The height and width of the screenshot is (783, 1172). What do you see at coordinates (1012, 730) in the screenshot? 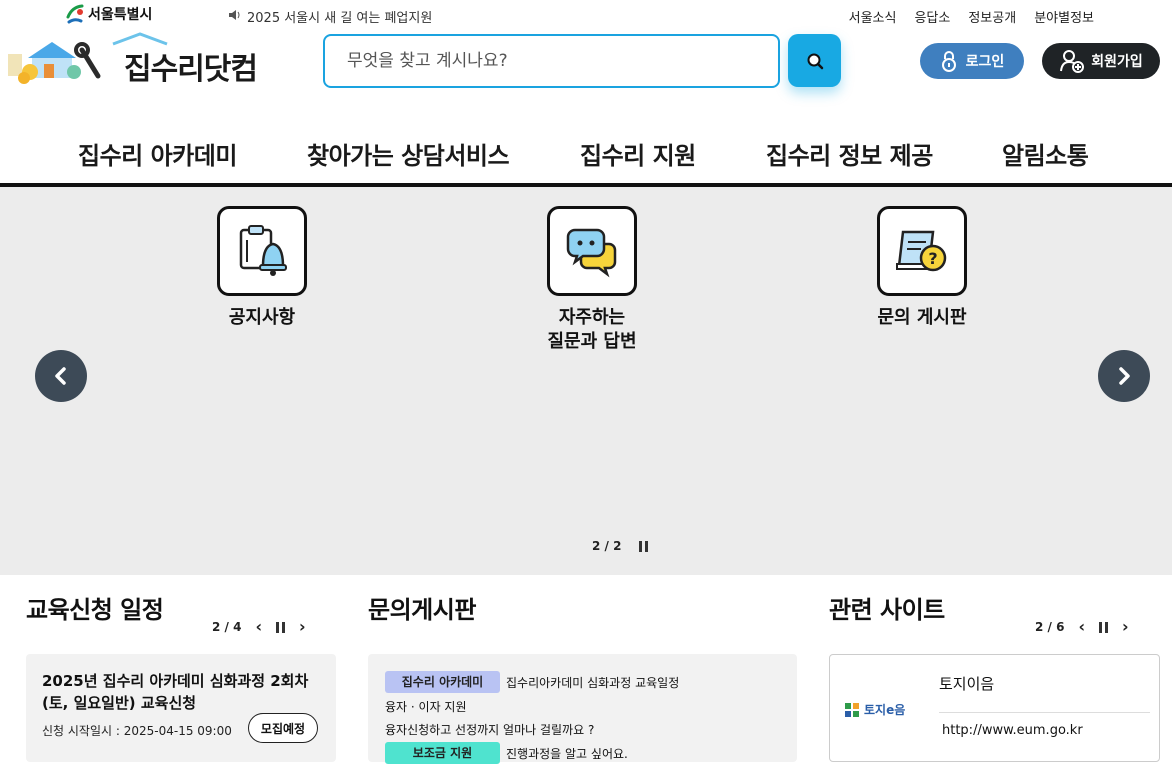
I see `site-url: http://www.eum.go.kr` at bounding box center [1012, 730].